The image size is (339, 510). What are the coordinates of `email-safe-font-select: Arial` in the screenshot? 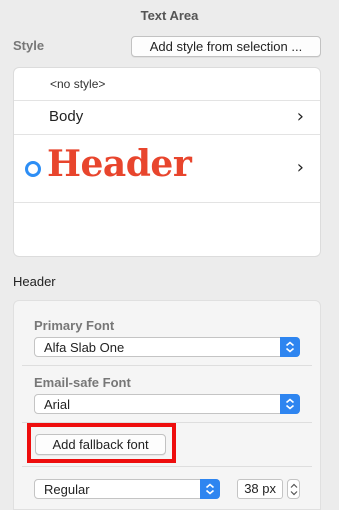 It's located at (167, 404).